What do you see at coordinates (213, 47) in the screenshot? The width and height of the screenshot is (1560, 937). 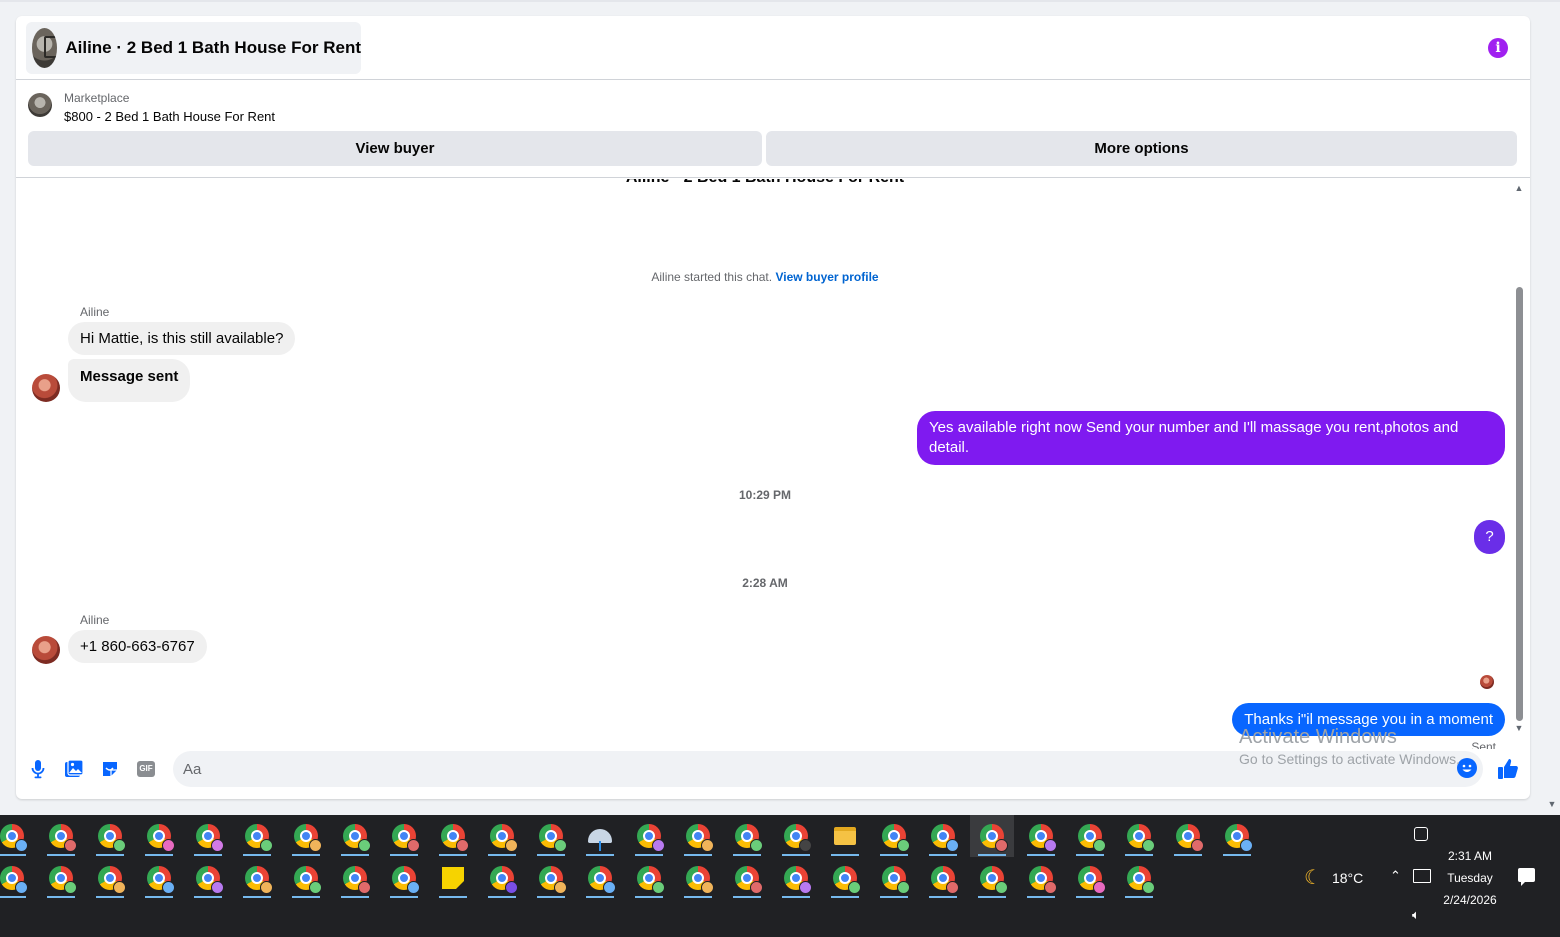 I see `conversation-title: Ailine · 2 Bed 1 Bath House For Rent` at bounding box center [213, 47].